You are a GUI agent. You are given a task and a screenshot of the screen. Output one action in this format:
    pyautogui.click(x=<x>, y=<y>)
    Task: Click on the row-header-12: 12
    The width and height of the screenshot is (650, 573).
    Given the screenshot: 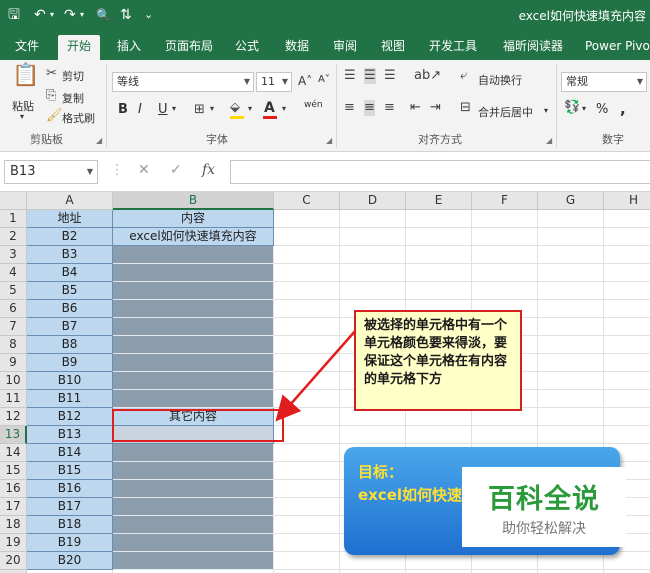 What is the action you would take?
    pyautogui.click(x=13, y=417)
    